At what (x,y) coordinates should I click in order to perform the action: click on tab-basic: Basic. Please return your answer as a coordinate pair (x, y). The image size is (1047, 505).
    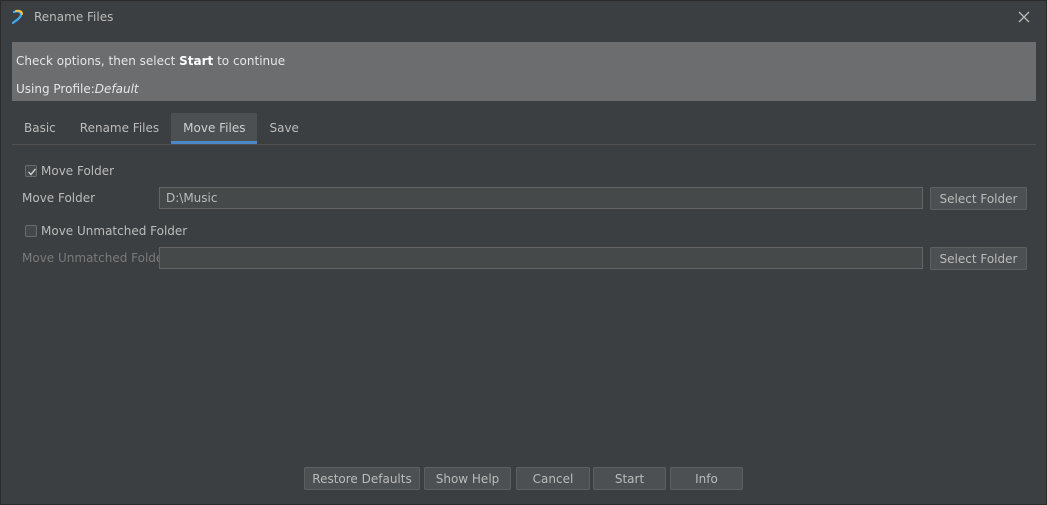
    Looking at the image, I should click on (40, 128).